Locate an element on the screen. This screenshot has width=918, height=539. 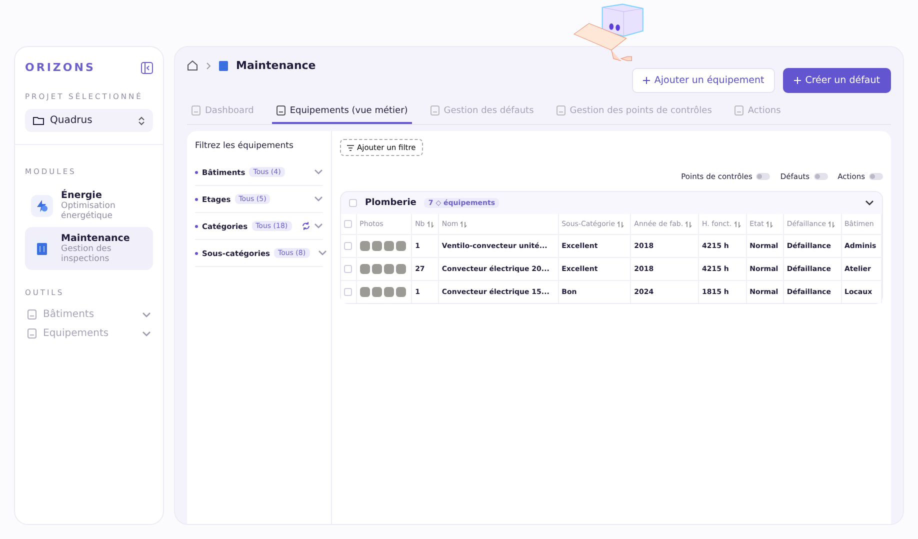
chevron-right-icon is located at coordinates (208, 66).